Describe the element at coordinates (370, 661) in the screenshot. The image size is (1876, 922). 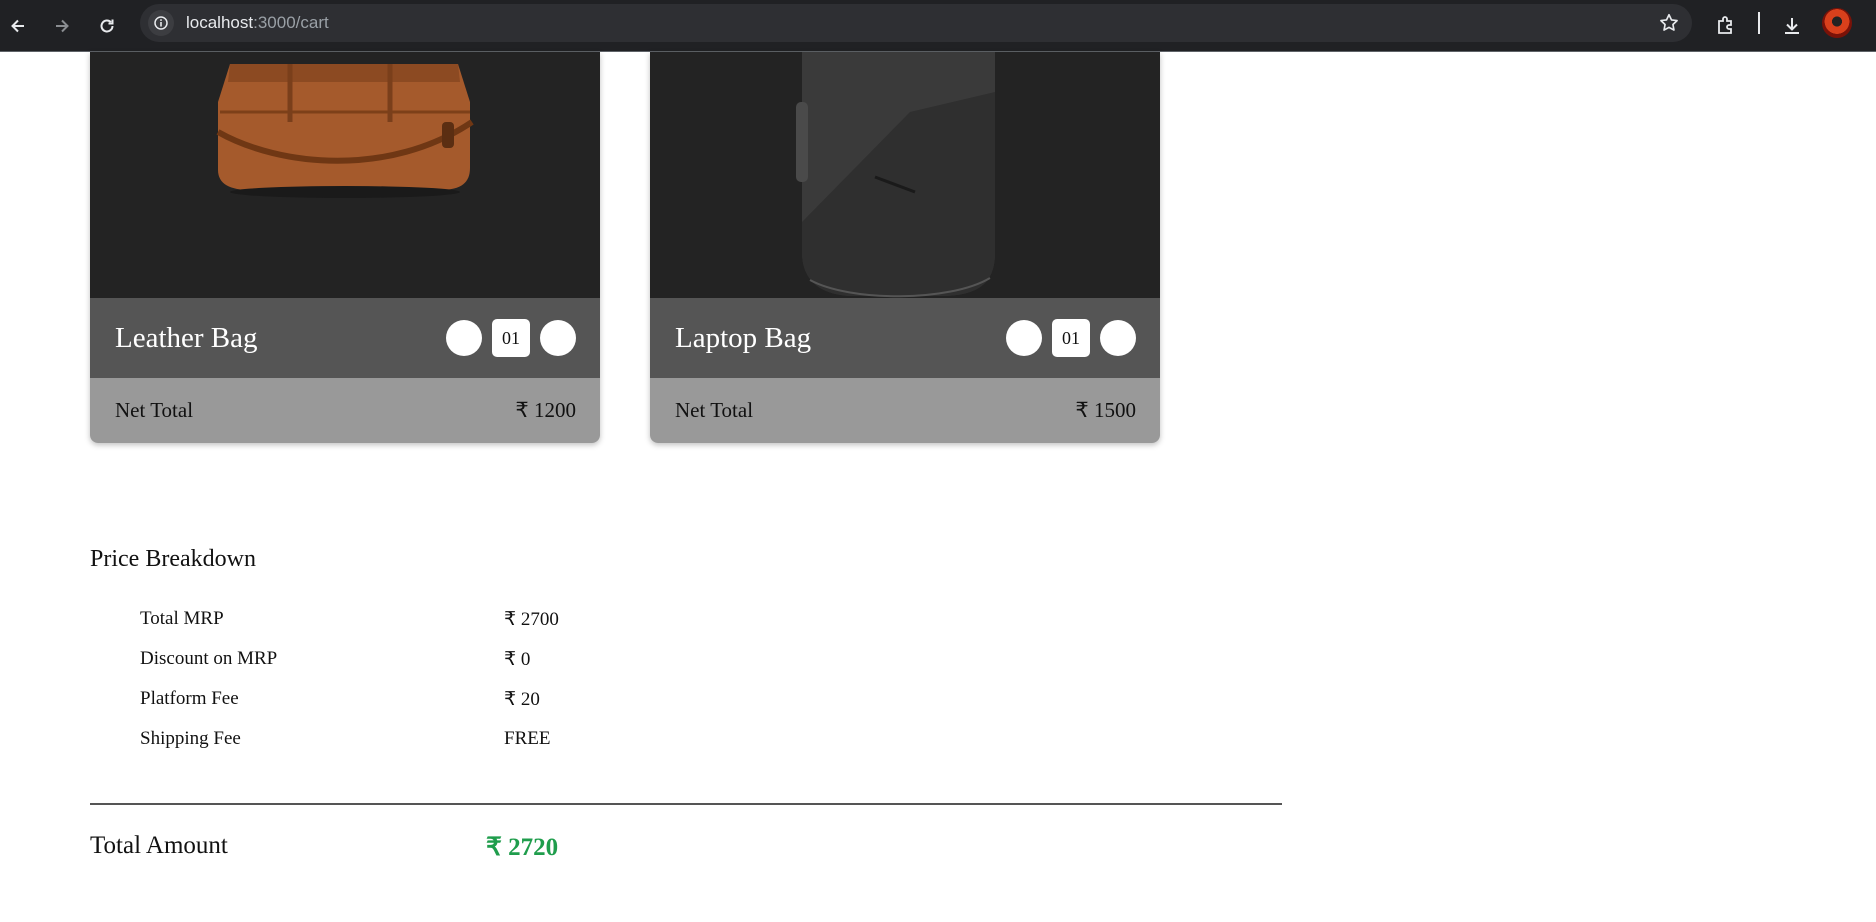
I see `breakdown-row-discount: Discount on MRP ₹ 0` at that location.